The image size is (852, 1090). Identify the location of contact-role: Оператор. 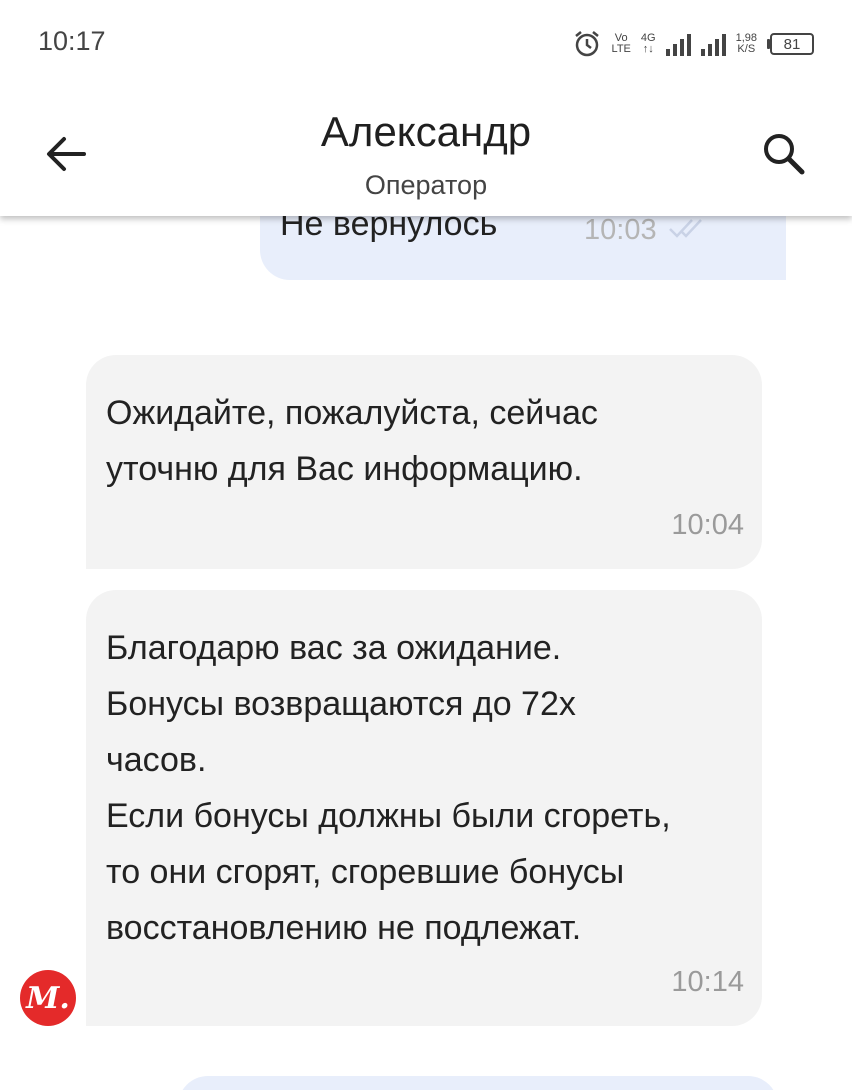
(426, 185).